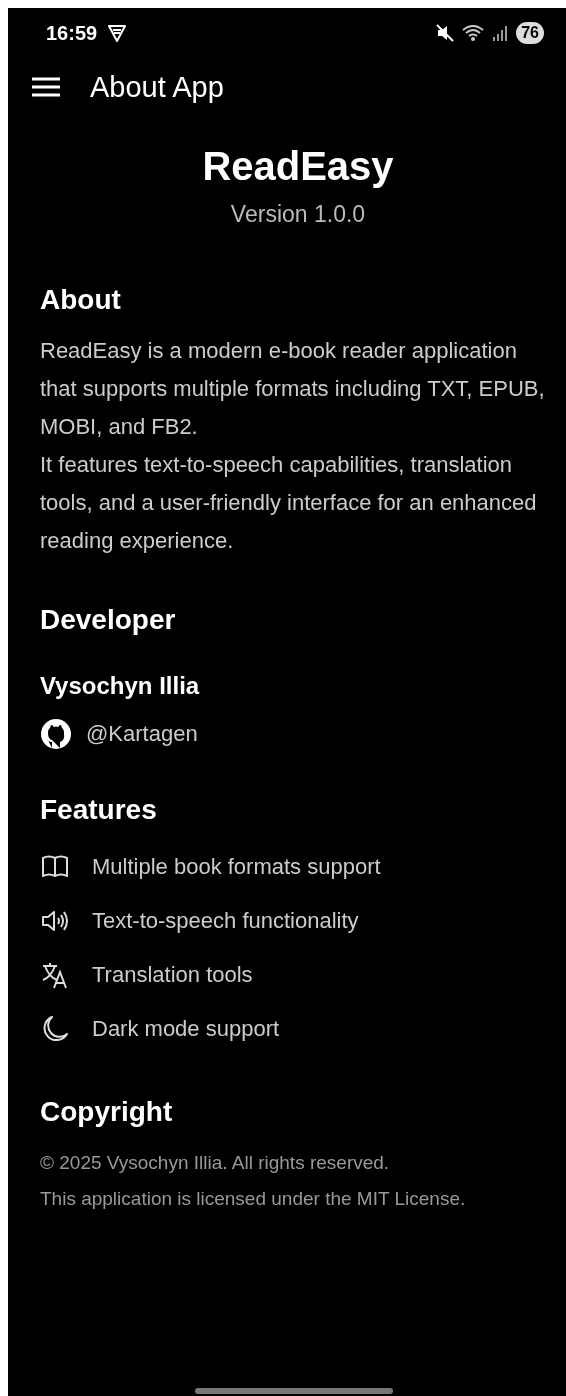 Image resolution: width=566 pixels, height=1396 pixels. I want to click on status-time: 16:59, so click(72, 33).